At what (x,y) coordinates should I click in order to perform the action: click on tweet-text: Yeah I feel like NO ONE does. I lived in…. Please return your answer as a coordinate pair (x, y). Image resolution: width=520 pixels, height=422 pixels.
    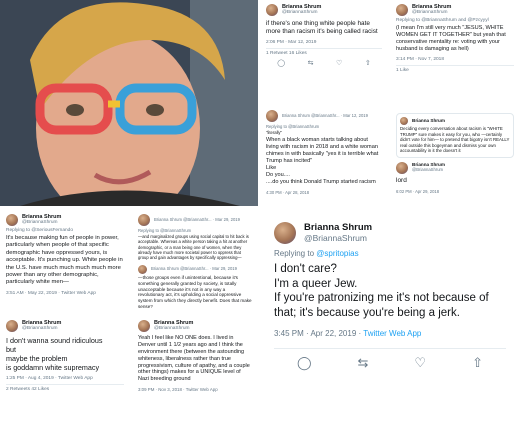
    Looking at the image, I should click on (194, 359).